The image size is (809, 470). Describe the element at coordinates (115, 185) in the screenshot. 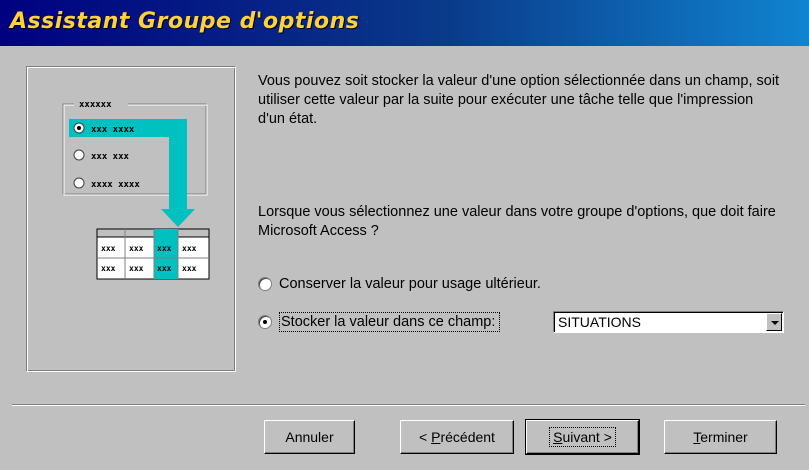

I see `illus-option-3: xxxx xxxx` at that location.